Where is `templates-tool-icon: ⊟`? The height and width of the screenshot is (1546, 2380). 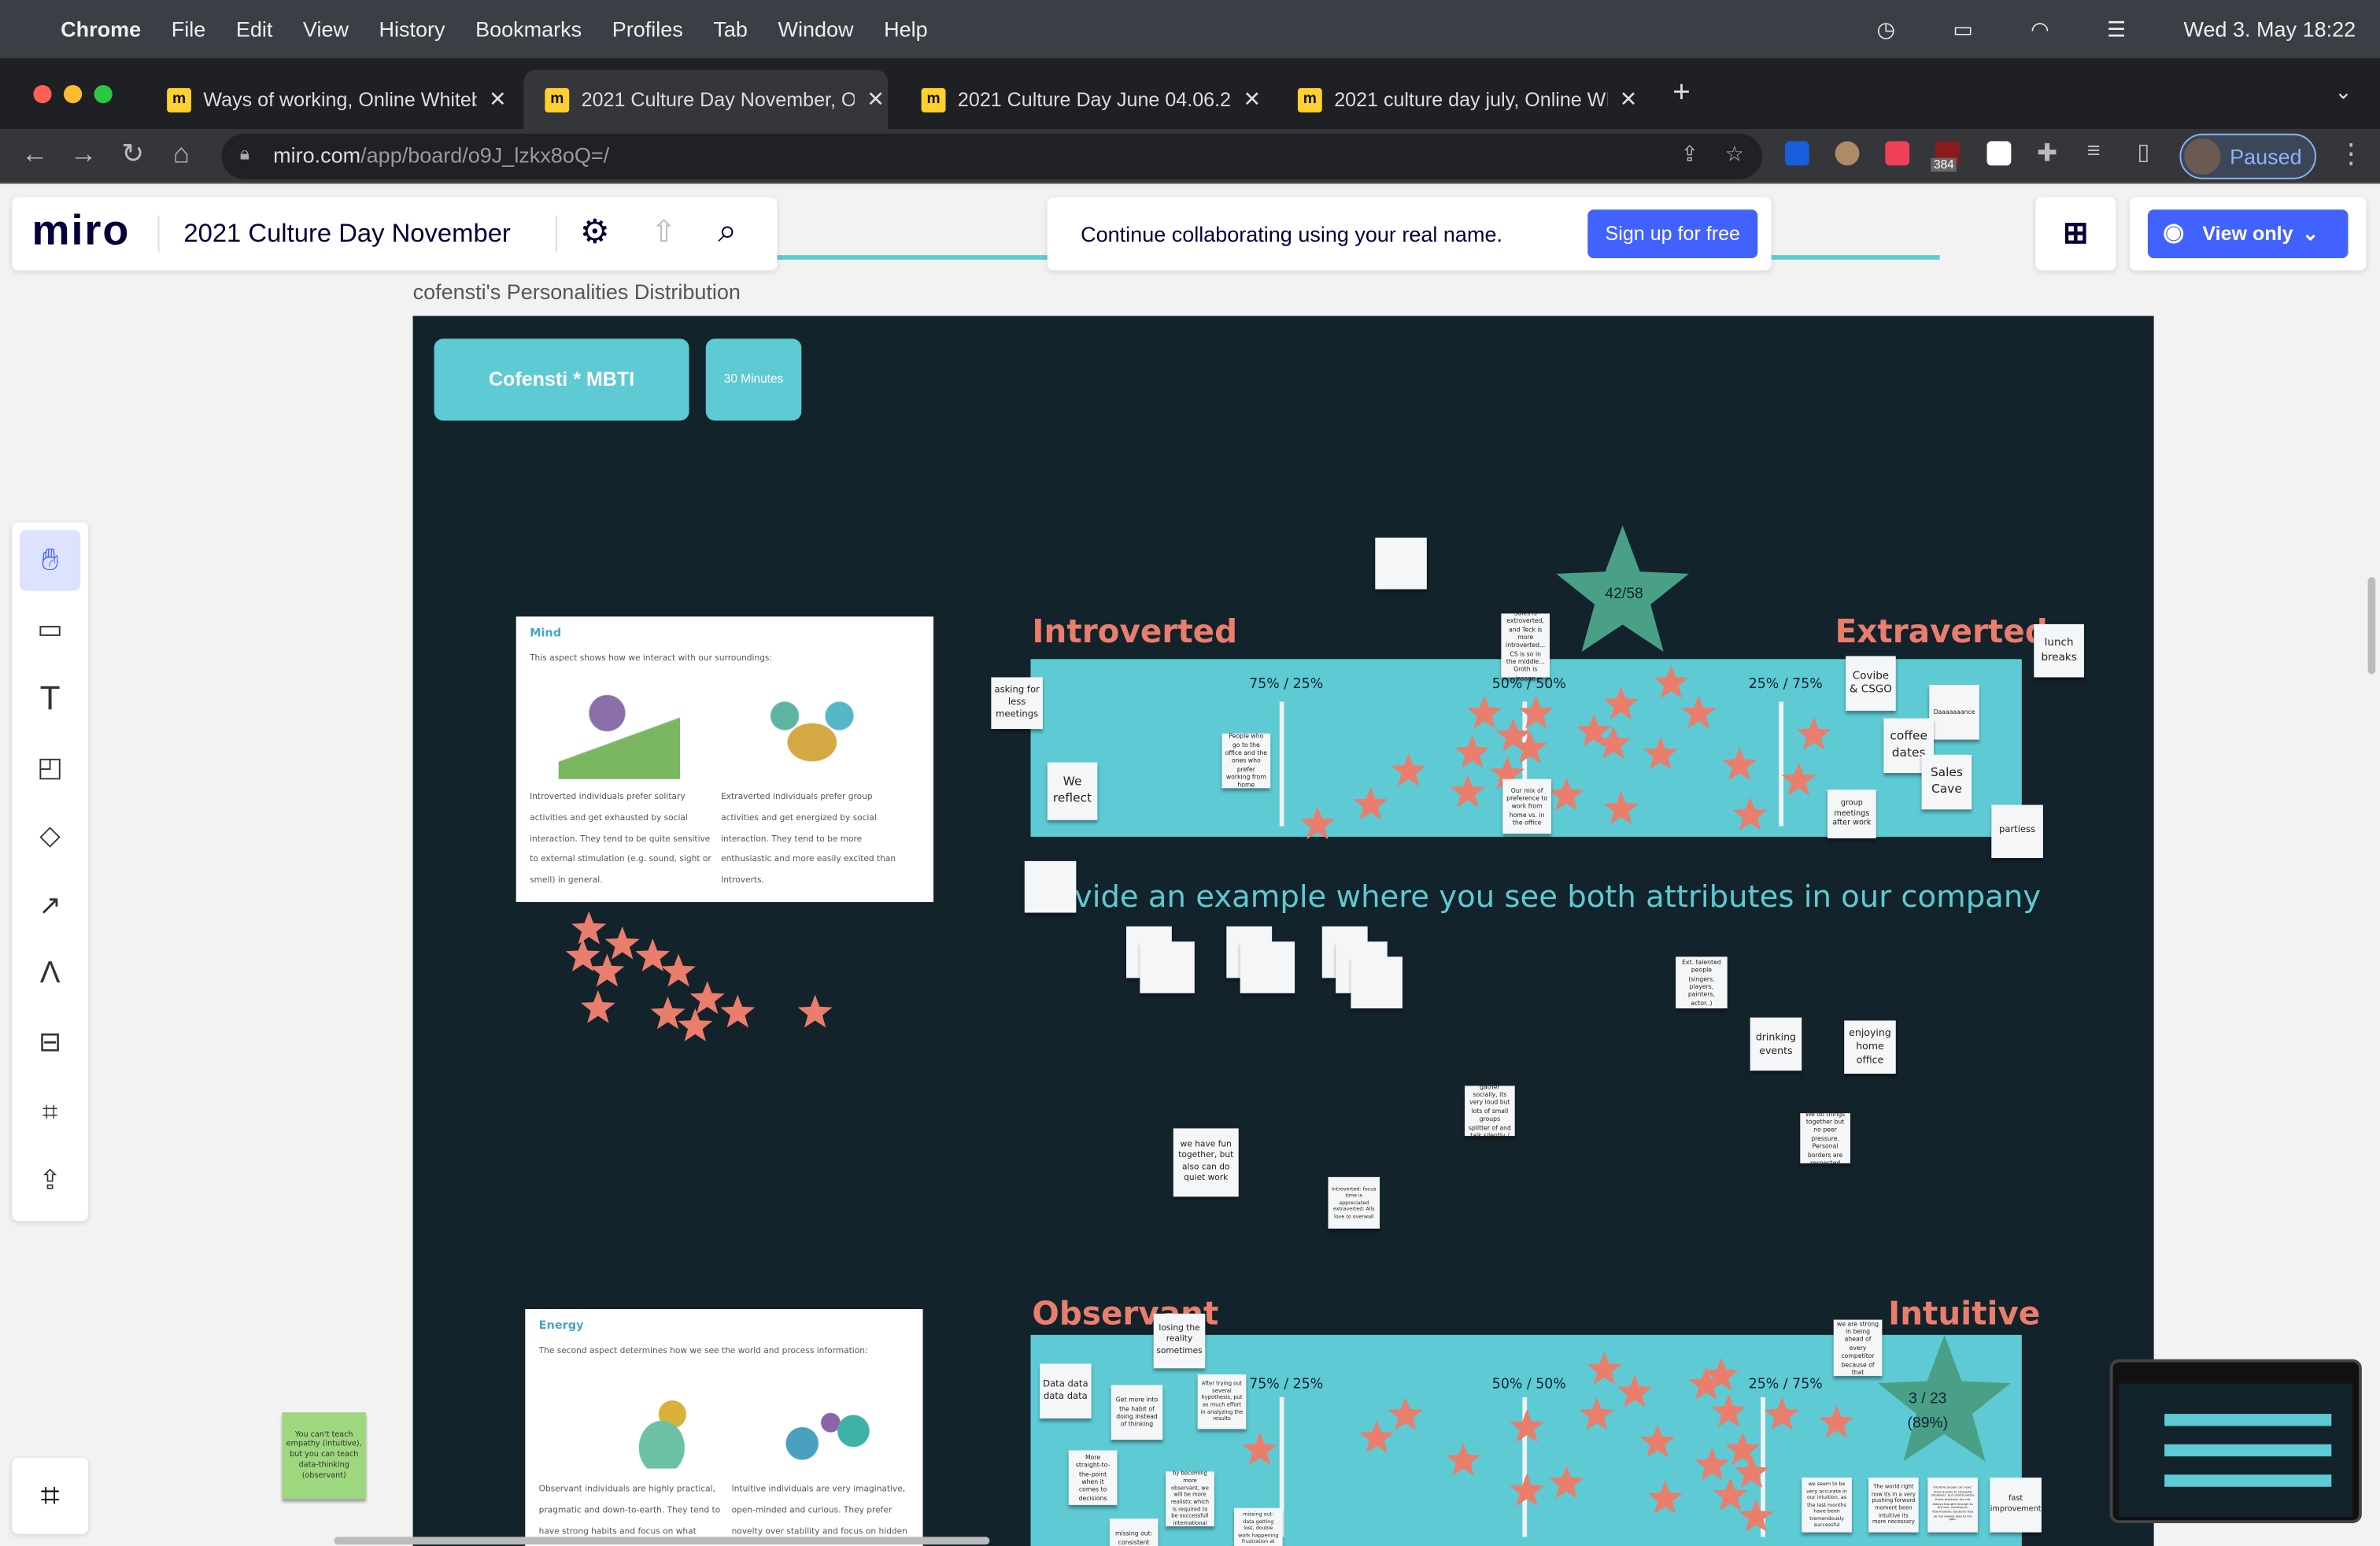
templates-tool-icon: ⊟ is located at coordinates (50, 1042).